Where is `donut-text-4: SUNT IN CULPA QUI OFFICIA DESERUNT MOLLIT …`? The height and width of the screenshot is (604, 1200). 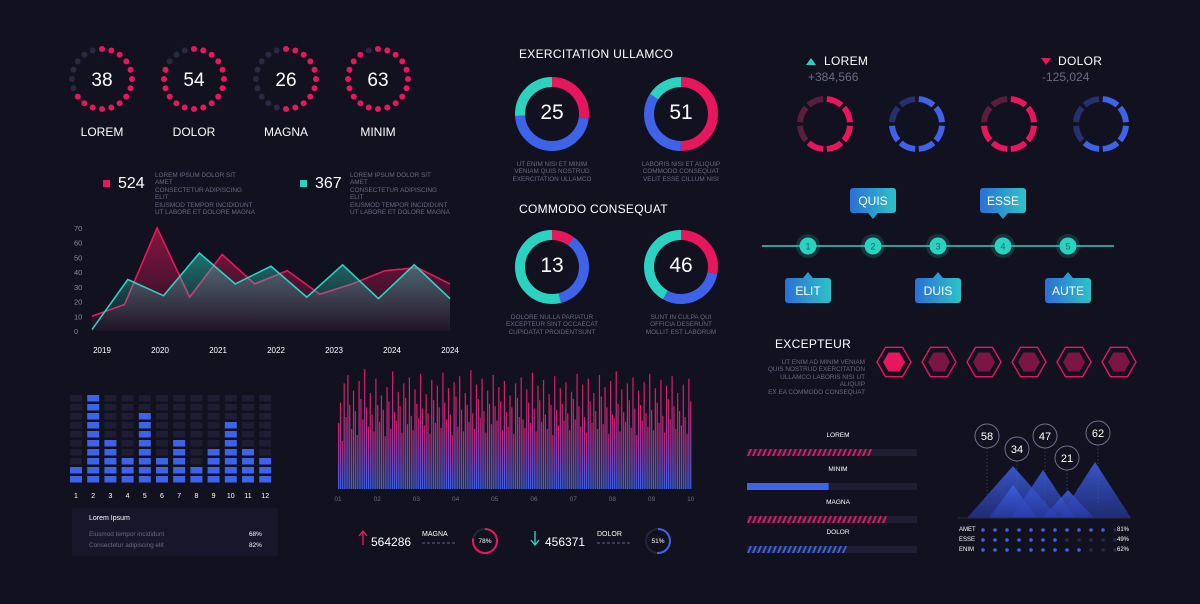
donut-text-4: SUNT IN CULPA QUI OFFICIA DESERUNT MOLLIT … is located at coordinates (681, 325).